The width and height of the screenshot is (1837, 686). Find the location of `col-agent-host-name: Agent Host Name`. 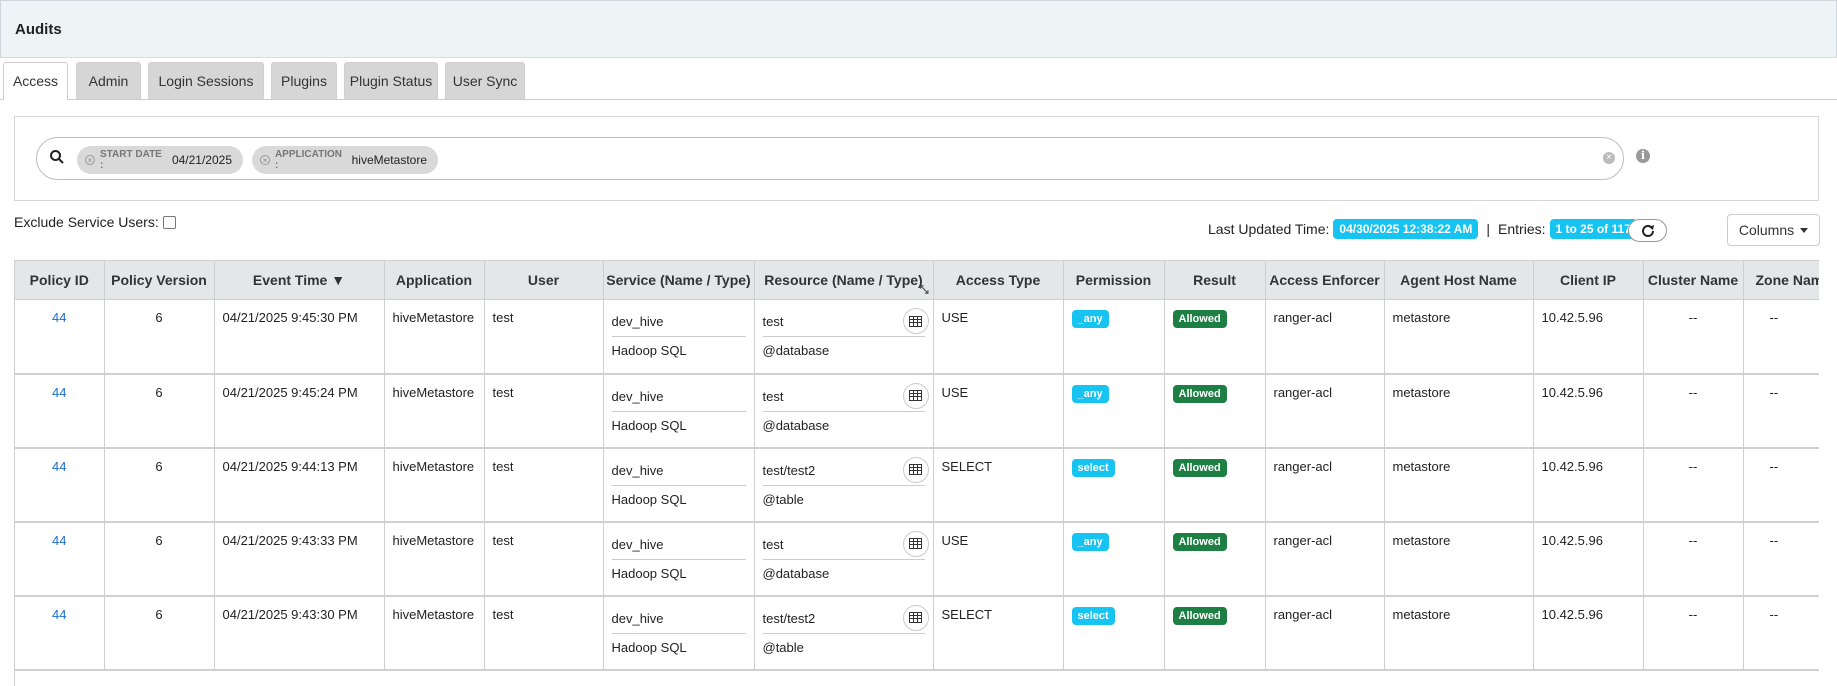

col-agent-host-name: Agent Host Name is located at coordinates (1459, 280).